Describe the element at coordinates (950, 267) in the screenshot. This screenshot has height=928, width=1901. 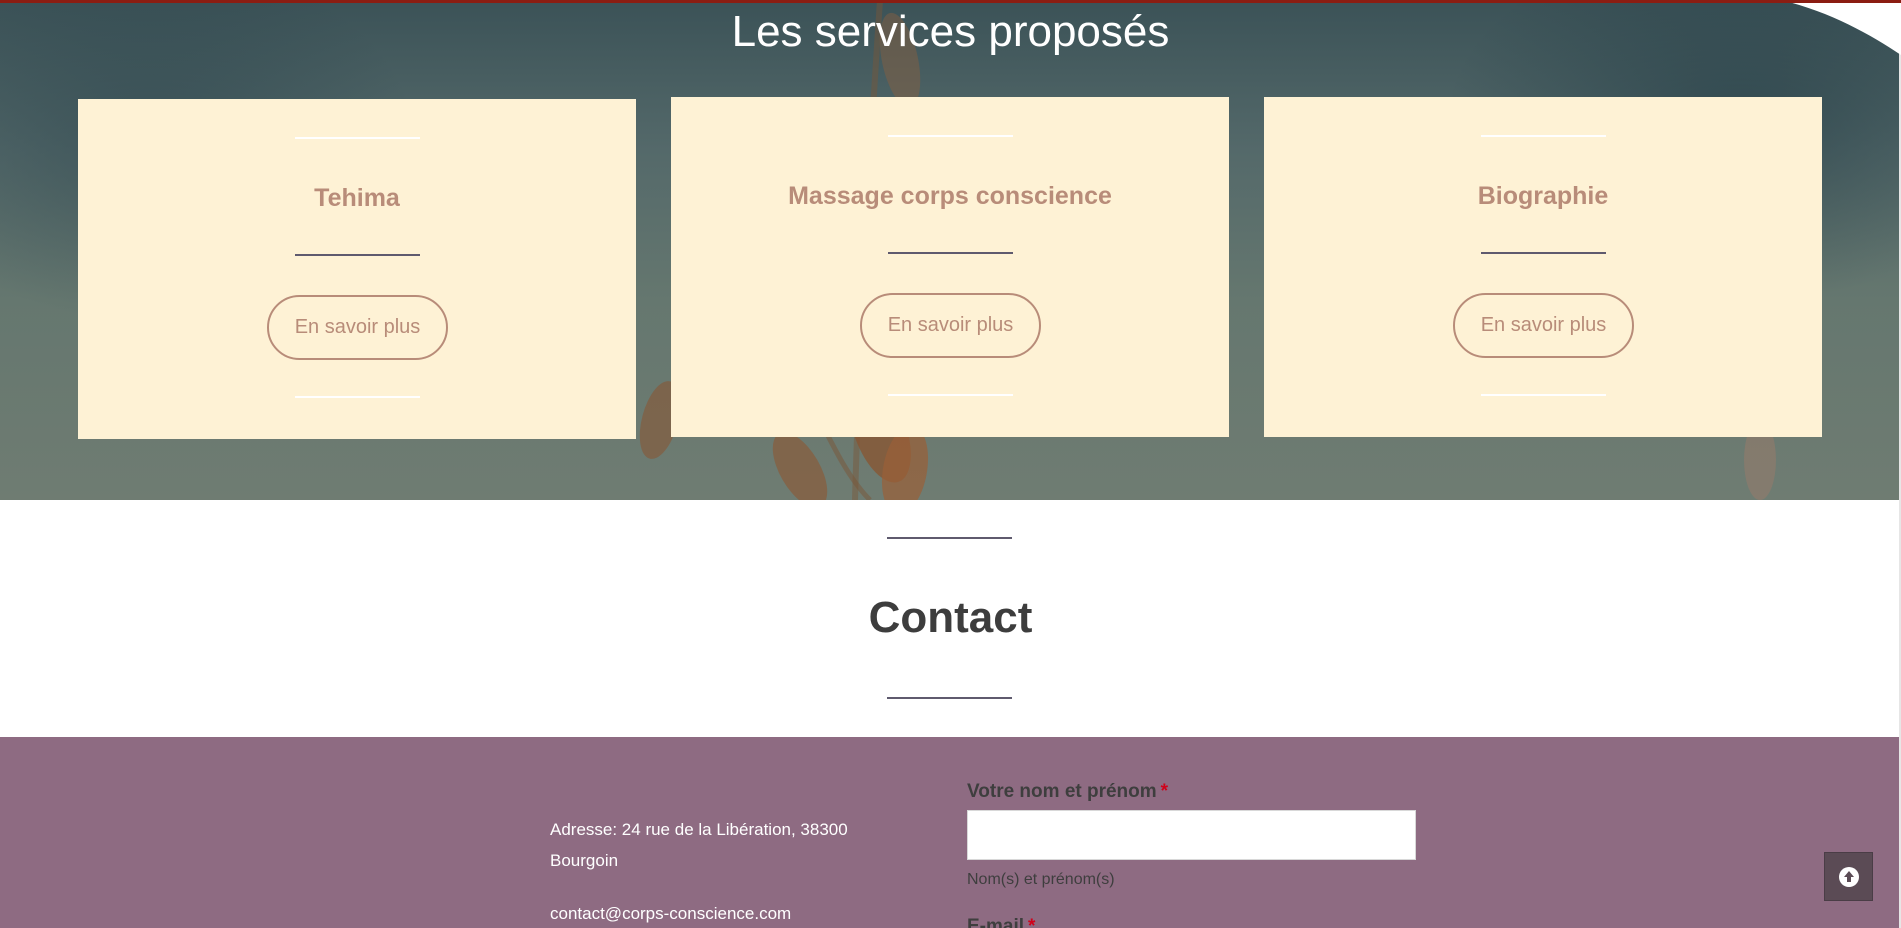
I see `service-card-massage: Massage corps conscience En savoir plus` at that location.